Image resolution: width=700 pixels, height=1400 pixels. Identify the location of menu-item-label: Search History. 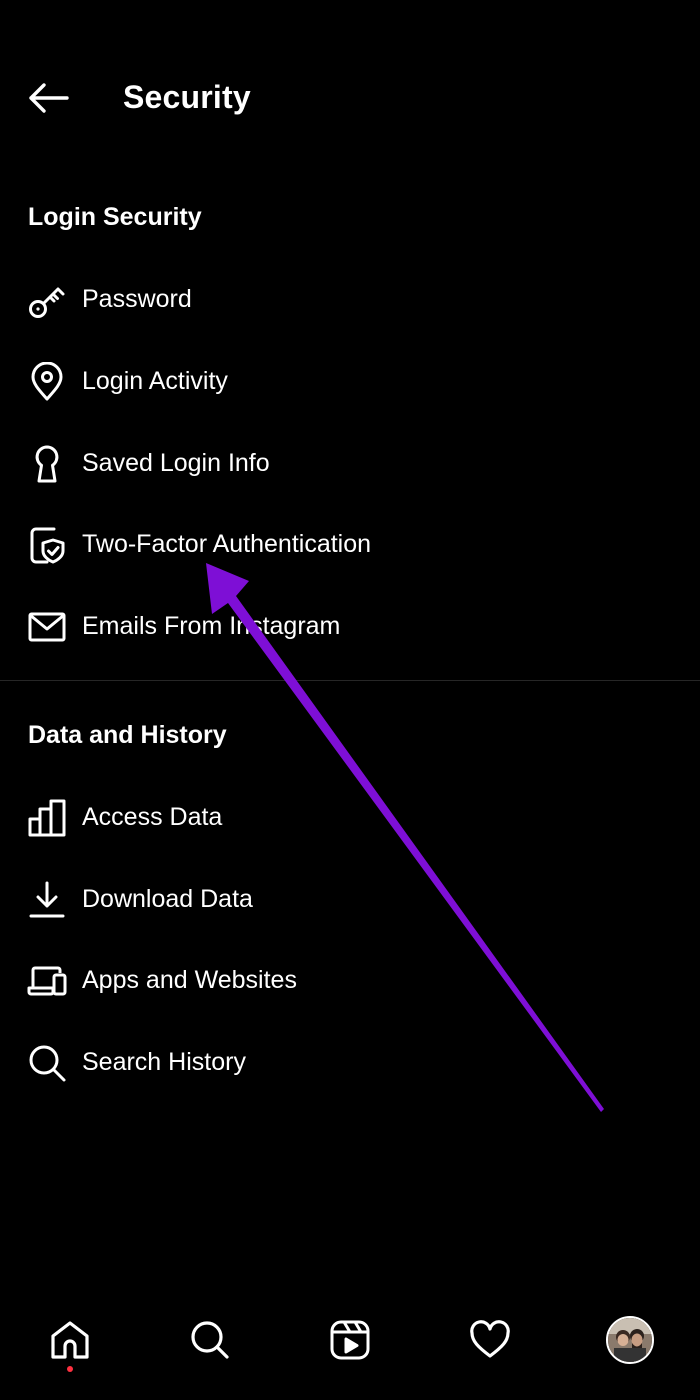
(164, 1062).